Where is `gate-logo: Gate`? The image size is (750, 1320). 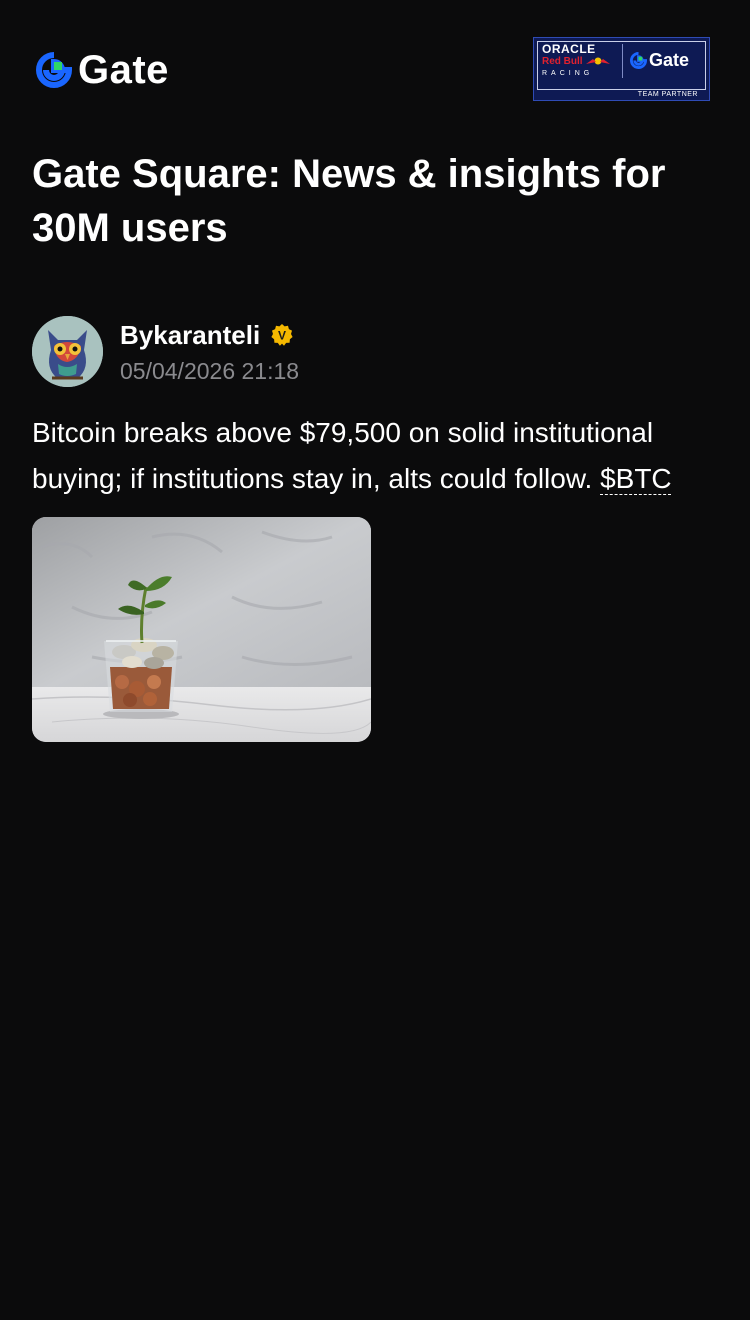 gate-logo: Gate is located at coordinates (102, 70).